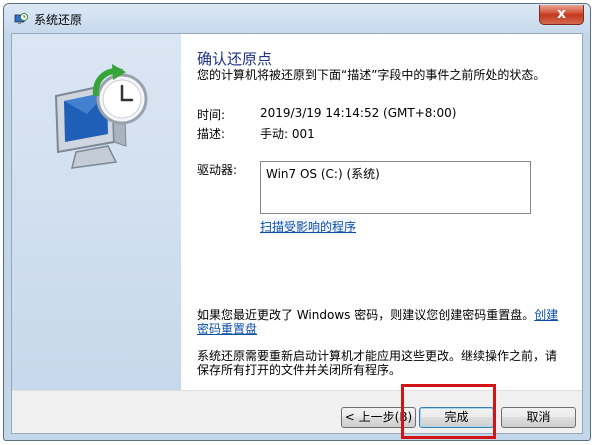 The height and width of the screenshot is (445, 596). What do you see at coordinates (395, 187) in the screenshot?
I see `drives-list: Win7 OS (C:) (系统)` at bounding box center [395, 187].